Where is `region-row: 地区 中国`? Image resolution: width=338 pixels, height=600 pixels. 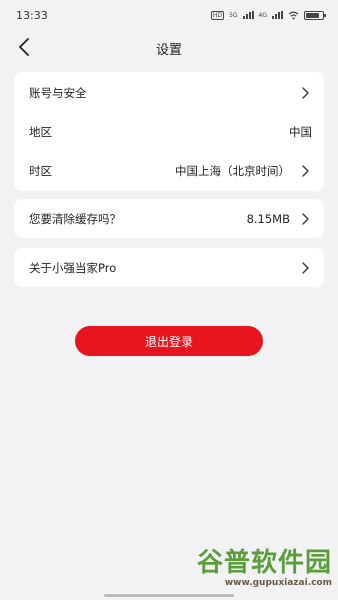
region-row: 地区 中国 is located at coordinates (169, 131).